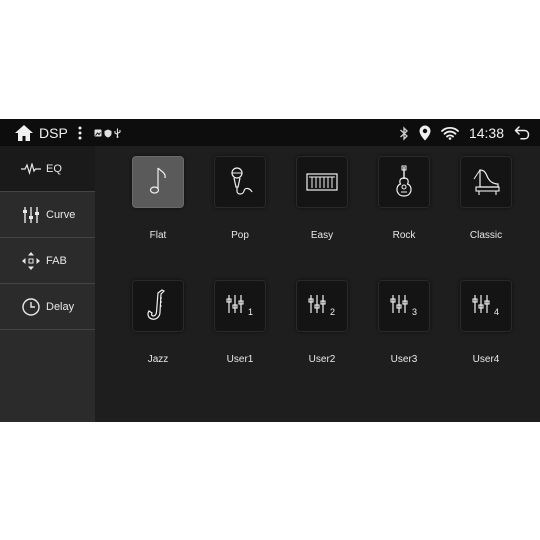 Image resolution: width=540 pixels, height=540 pixels. Describe the element at coordinates (404, 235) in the screenshot. I see `preset-label: Rock` at that location.